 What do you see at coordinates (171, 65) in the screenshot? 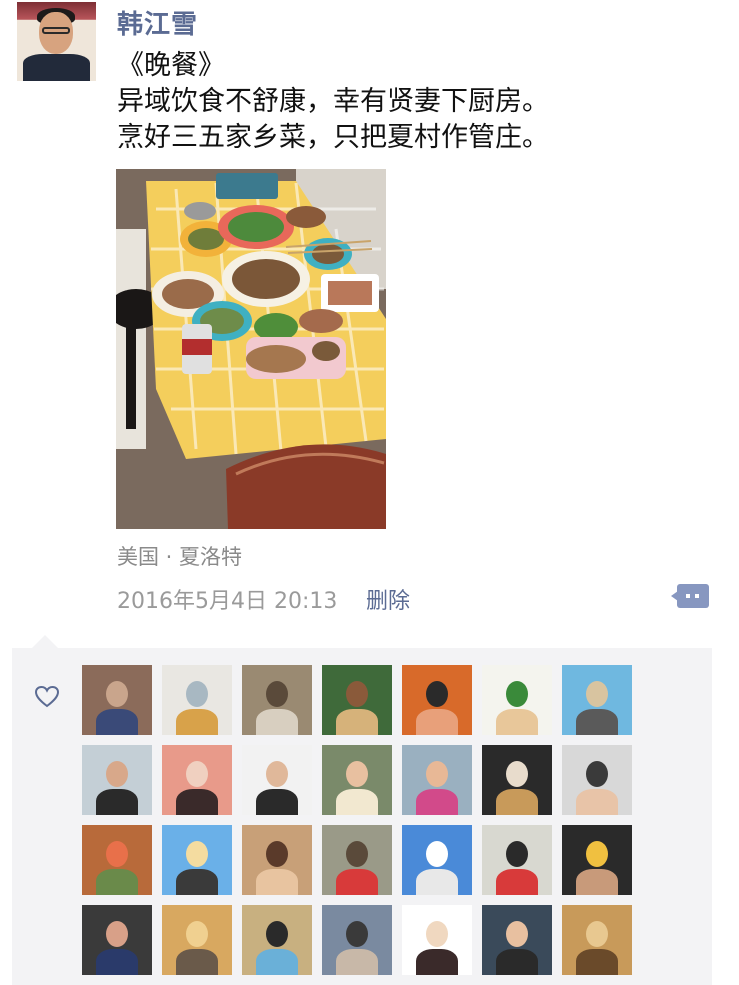
I see `post-line-title: 《晚餐》` at bounding box center [171, 65].